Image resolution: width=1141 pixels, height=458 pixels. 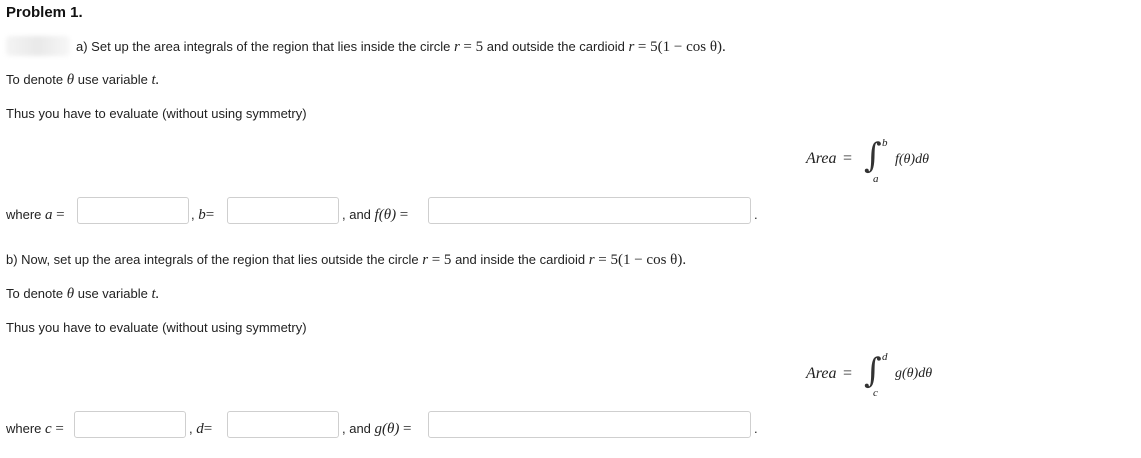 I want to click on part-a-denote-t: t., so click(x=155, y=80).